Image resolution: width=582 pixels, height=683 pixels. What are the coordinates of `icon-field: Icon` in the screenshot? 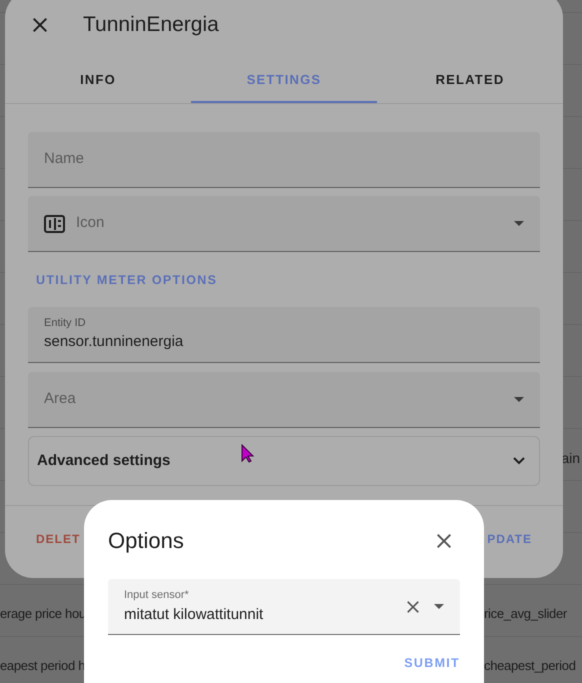 It's located at (284, 224).